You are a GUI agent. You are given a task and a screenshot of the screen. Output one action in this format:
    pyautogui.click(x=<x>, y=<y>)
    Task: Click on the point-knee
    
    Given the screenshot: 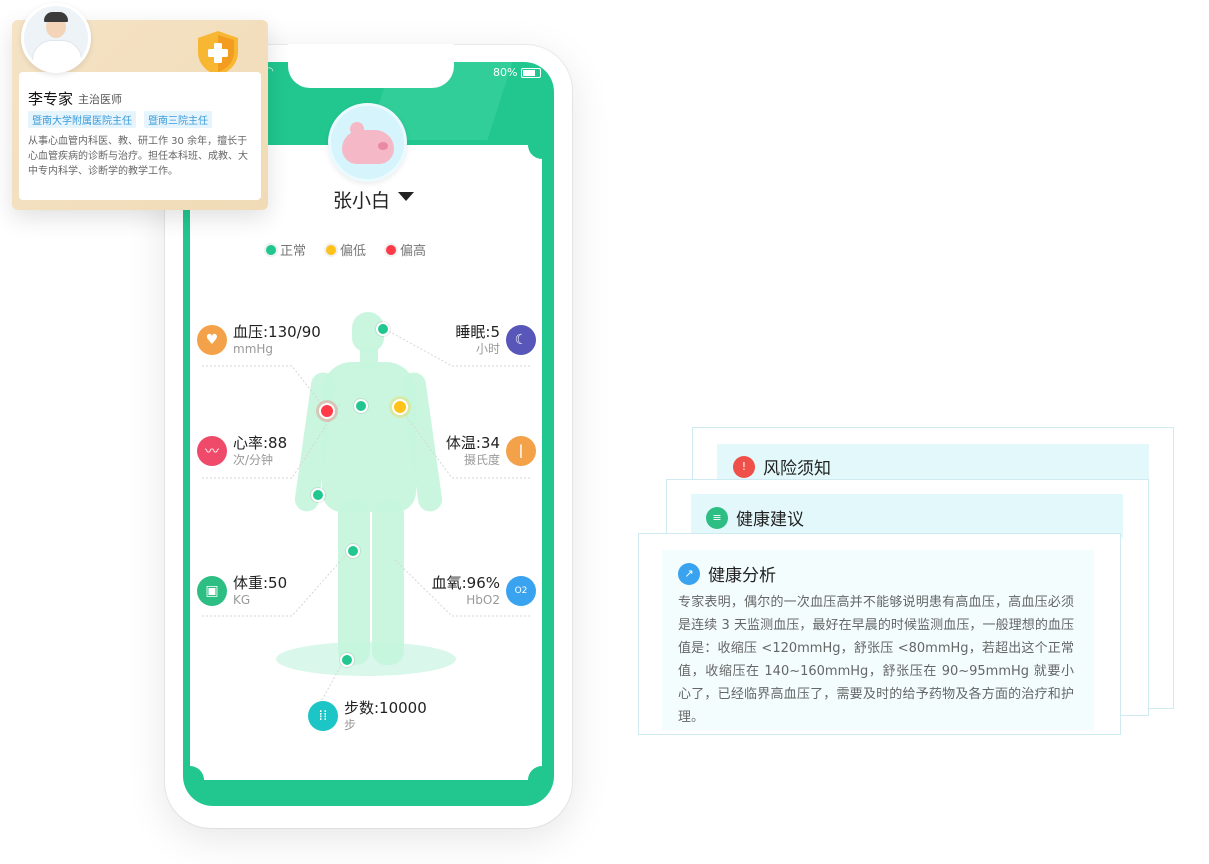 What is the action you would take?
    pyautogui.click(x=353, y=551)
    